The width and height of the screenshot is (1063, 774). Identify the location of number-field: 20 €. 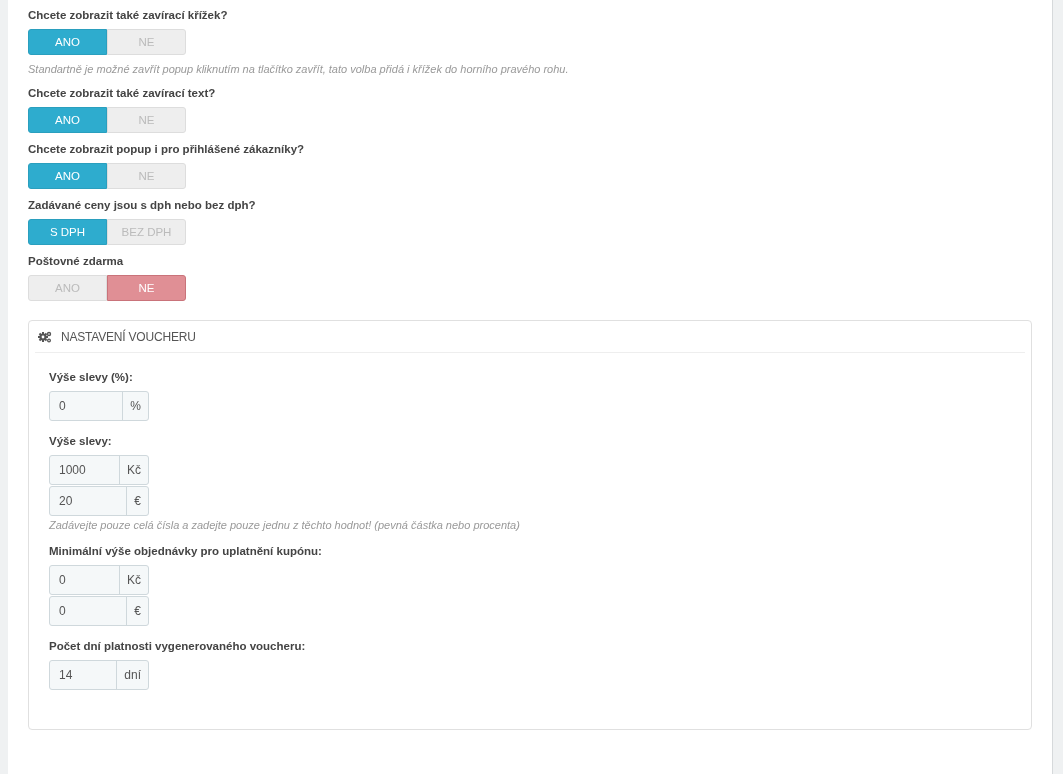
(99, 501).